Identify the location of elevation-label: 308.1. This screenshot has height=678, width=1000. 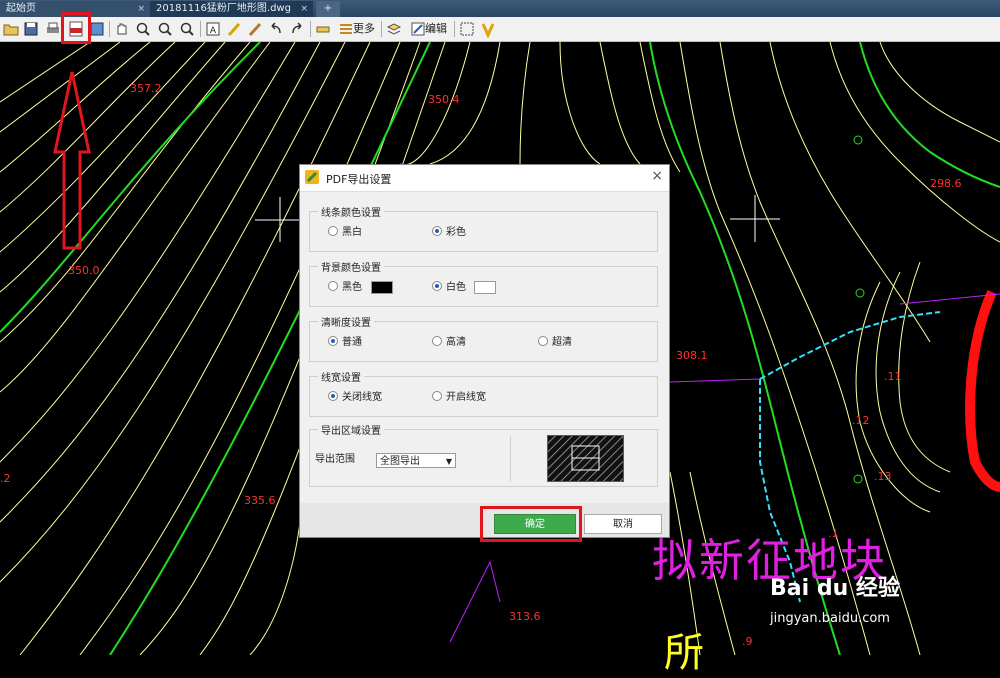
(692, 355).